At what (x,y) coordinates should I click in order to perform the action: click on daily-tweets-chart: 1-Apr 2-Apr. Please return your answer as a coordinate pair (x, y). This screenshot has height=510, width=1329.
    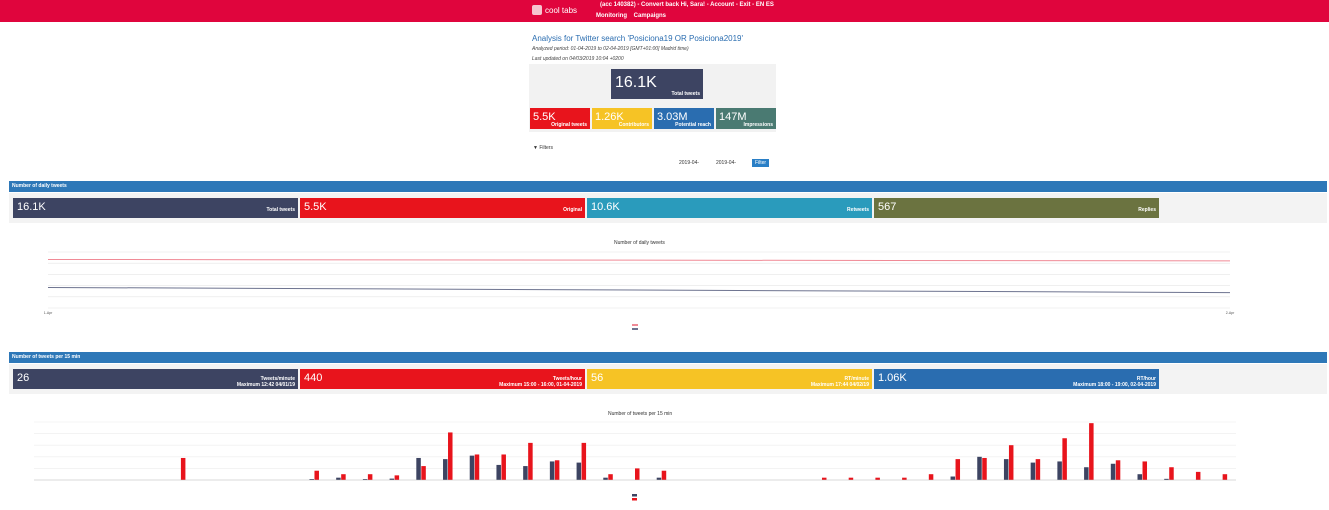
    Looking at the image, I should click on (639, 290).